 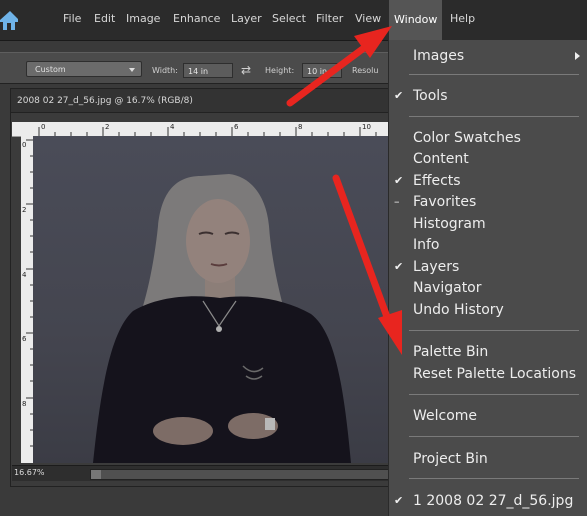 What do you see at coordinates (439, 56) in the screenshot?
I see `menu-item-label: Images` at bounding box center [439, 56].